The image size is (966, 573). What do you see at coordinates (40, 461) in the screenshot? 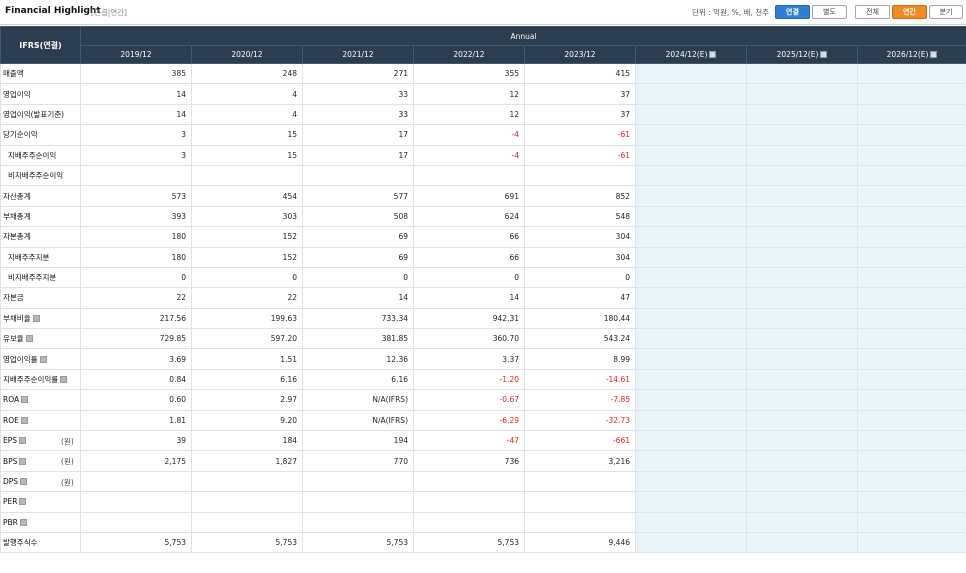
I see `row-label: BPS (원)` at bounding box center [40, 461].